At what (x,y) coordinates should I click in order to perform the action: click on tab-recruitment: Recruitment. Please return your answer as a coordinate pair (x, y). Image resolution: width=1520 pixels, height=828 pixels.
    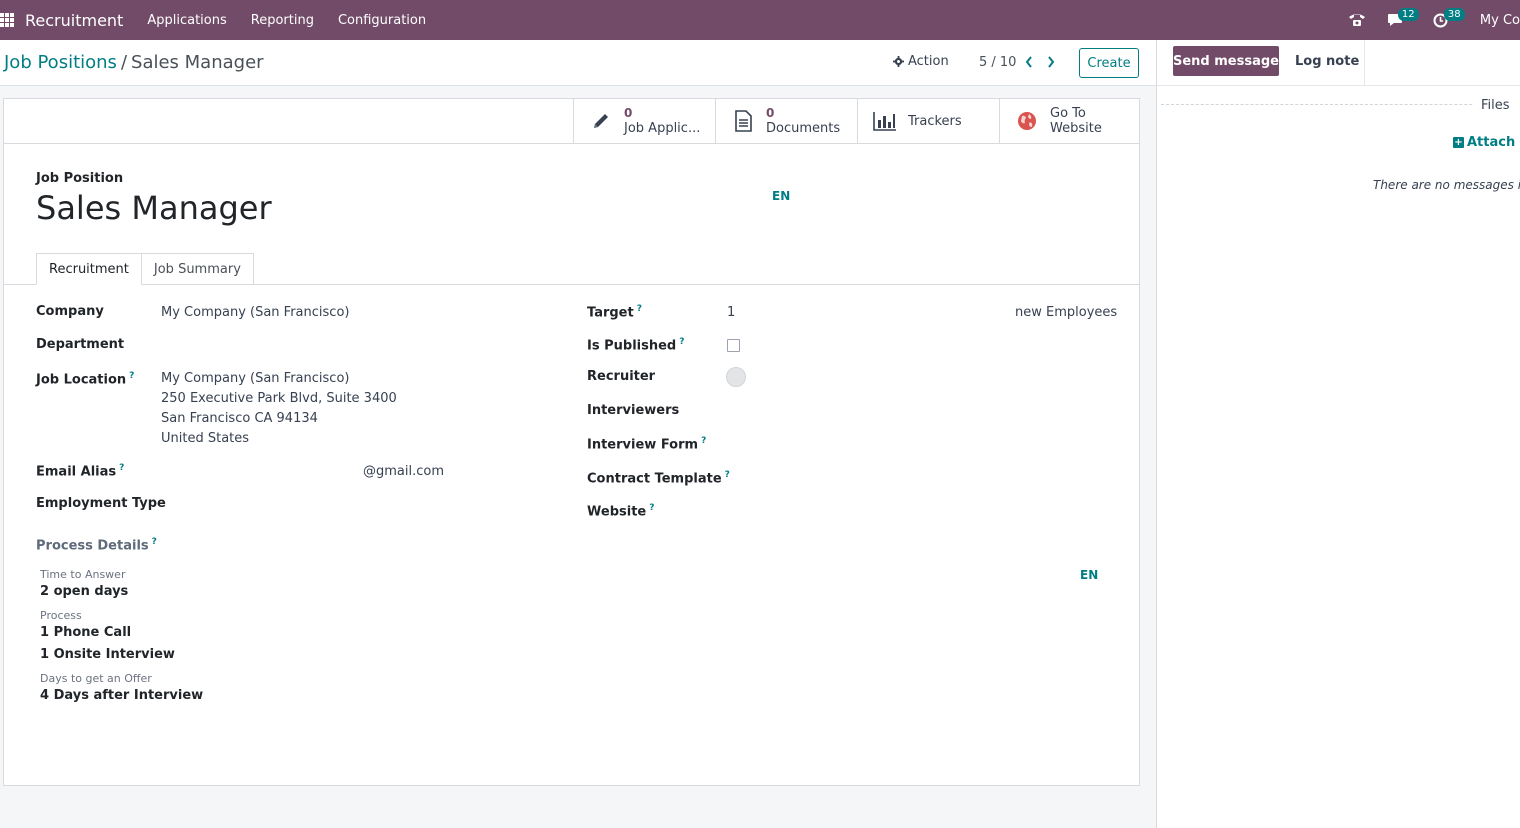
    Looking at the image, I should click on (89, 269).